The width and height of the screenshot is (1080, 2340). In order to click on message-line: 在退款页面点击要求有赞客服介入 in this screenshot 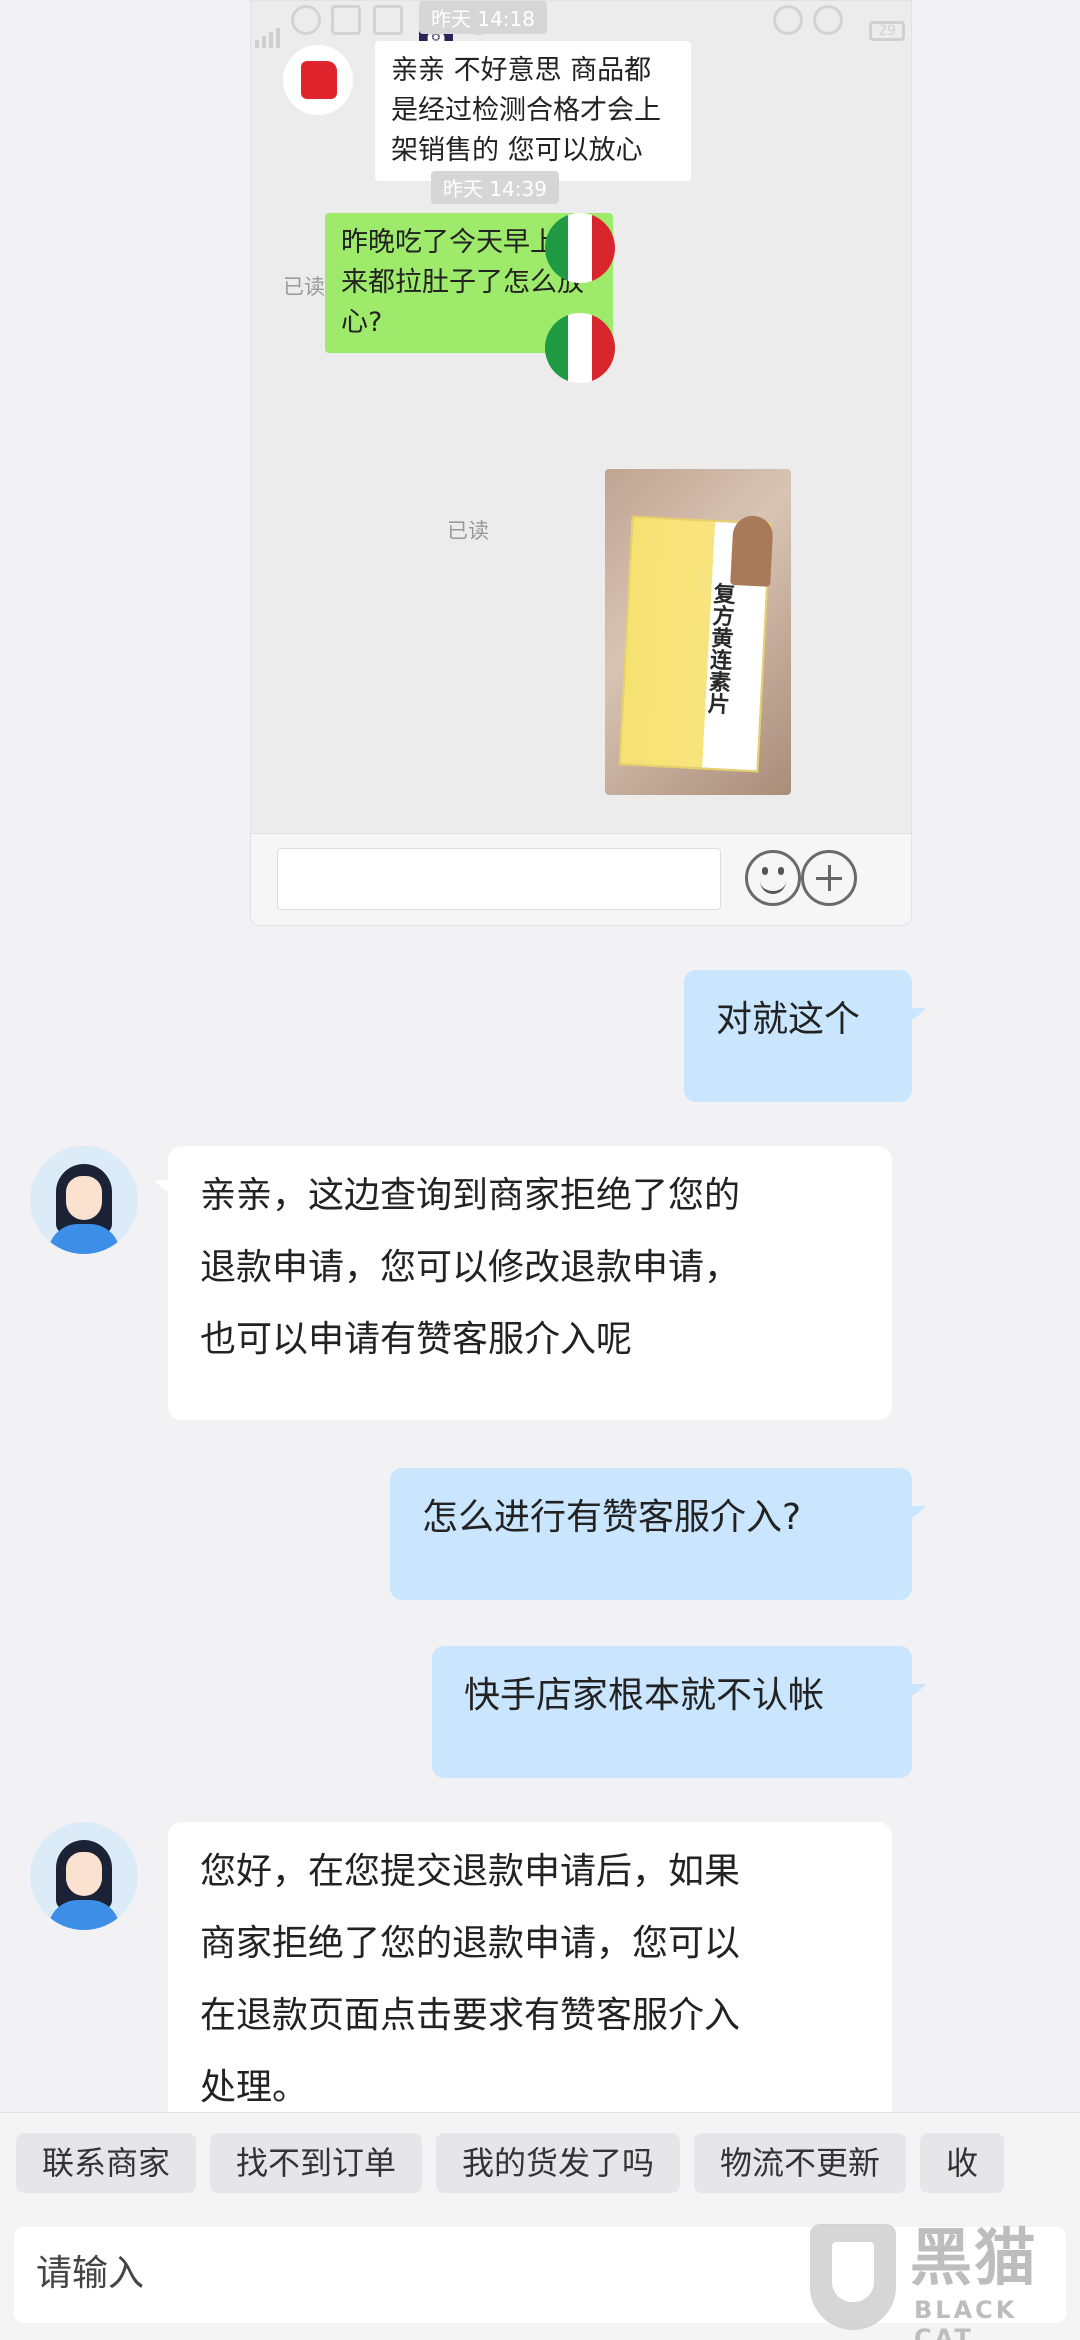, I will do `click(470, 2015)`.